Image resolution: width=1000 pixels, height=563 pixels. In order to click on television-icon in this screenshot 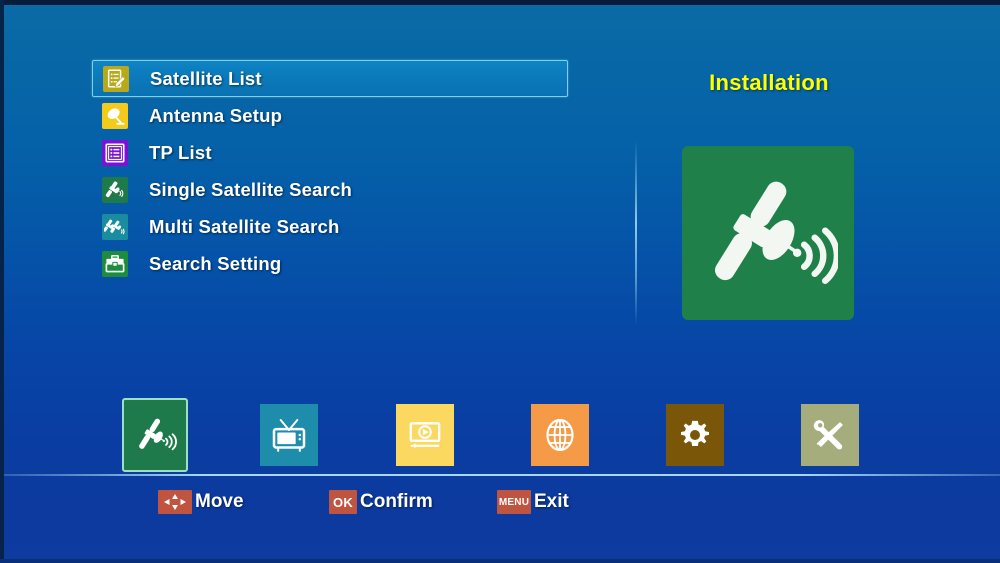, I will do `click(289, 435)`.